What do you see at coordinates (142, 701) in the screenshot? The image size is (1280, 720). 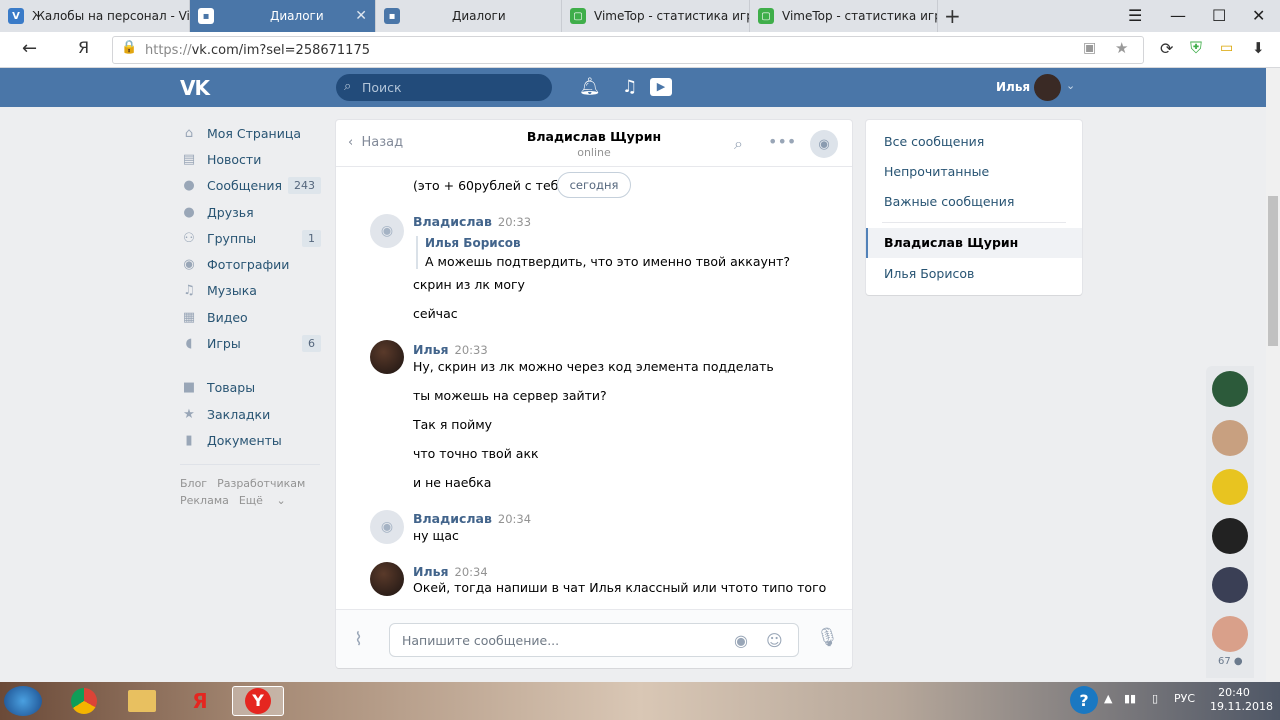 I see `explorer-folder-icon` at bounding box center [142, 701].